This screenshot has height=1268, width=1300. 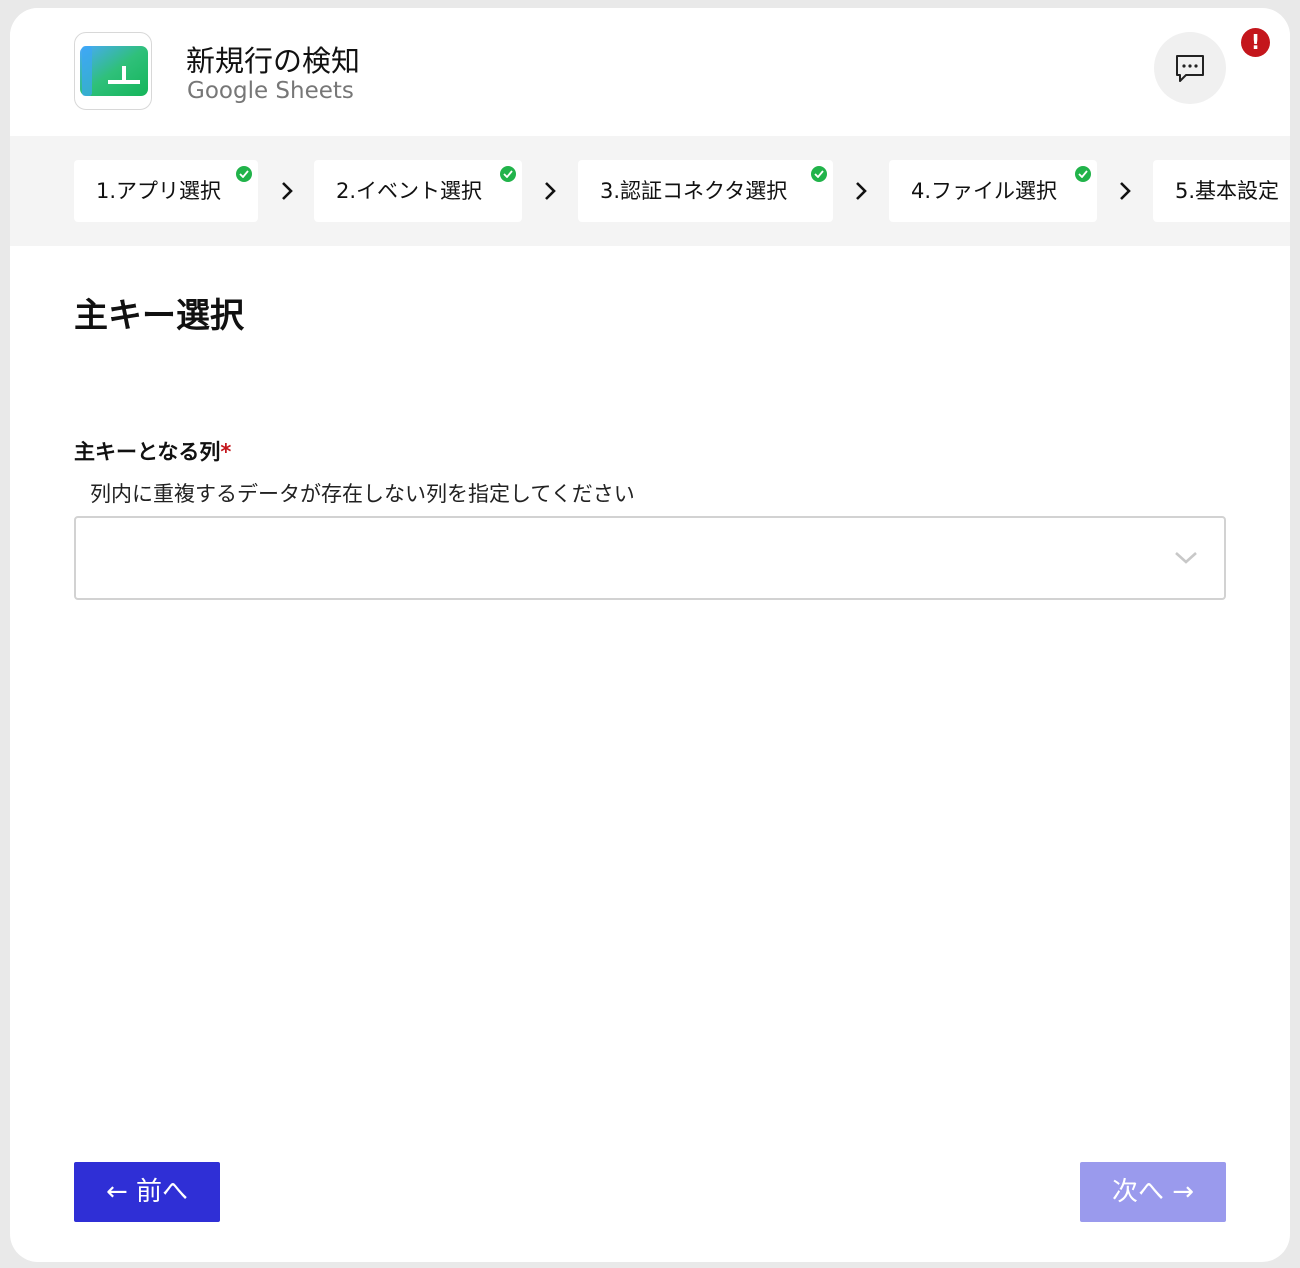 I want to click on section-title: 主キー選択, so click(x=159, y=316).